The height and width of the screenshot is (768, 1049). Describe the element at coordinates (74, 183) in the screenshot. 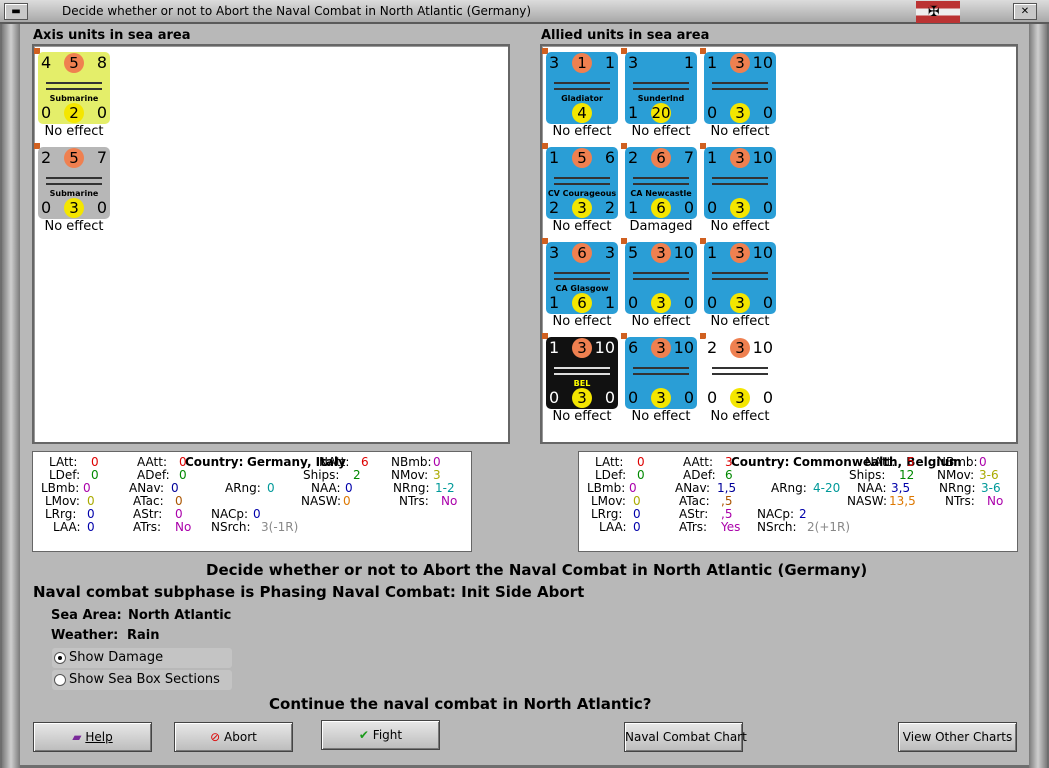

I see `axis-unit-counter: 2 5 7 Submarine 0 3 0` at that location.